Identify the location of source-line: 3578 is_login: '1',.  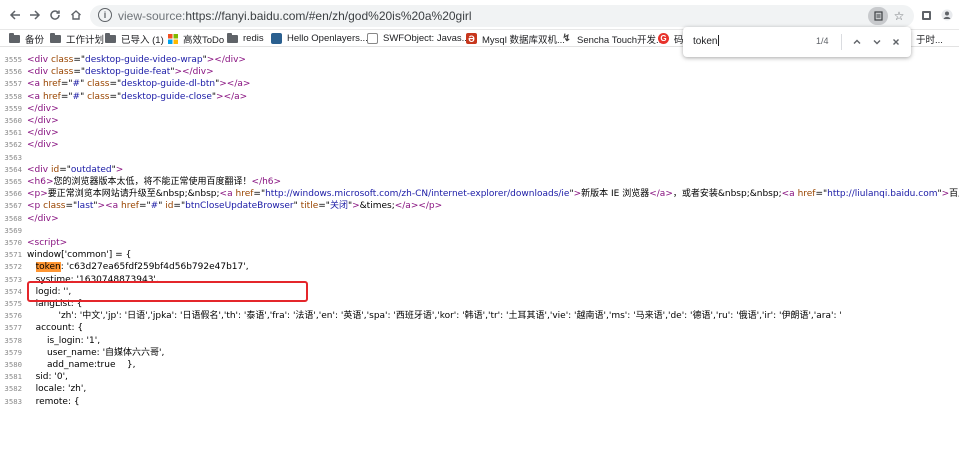
(479, 341).